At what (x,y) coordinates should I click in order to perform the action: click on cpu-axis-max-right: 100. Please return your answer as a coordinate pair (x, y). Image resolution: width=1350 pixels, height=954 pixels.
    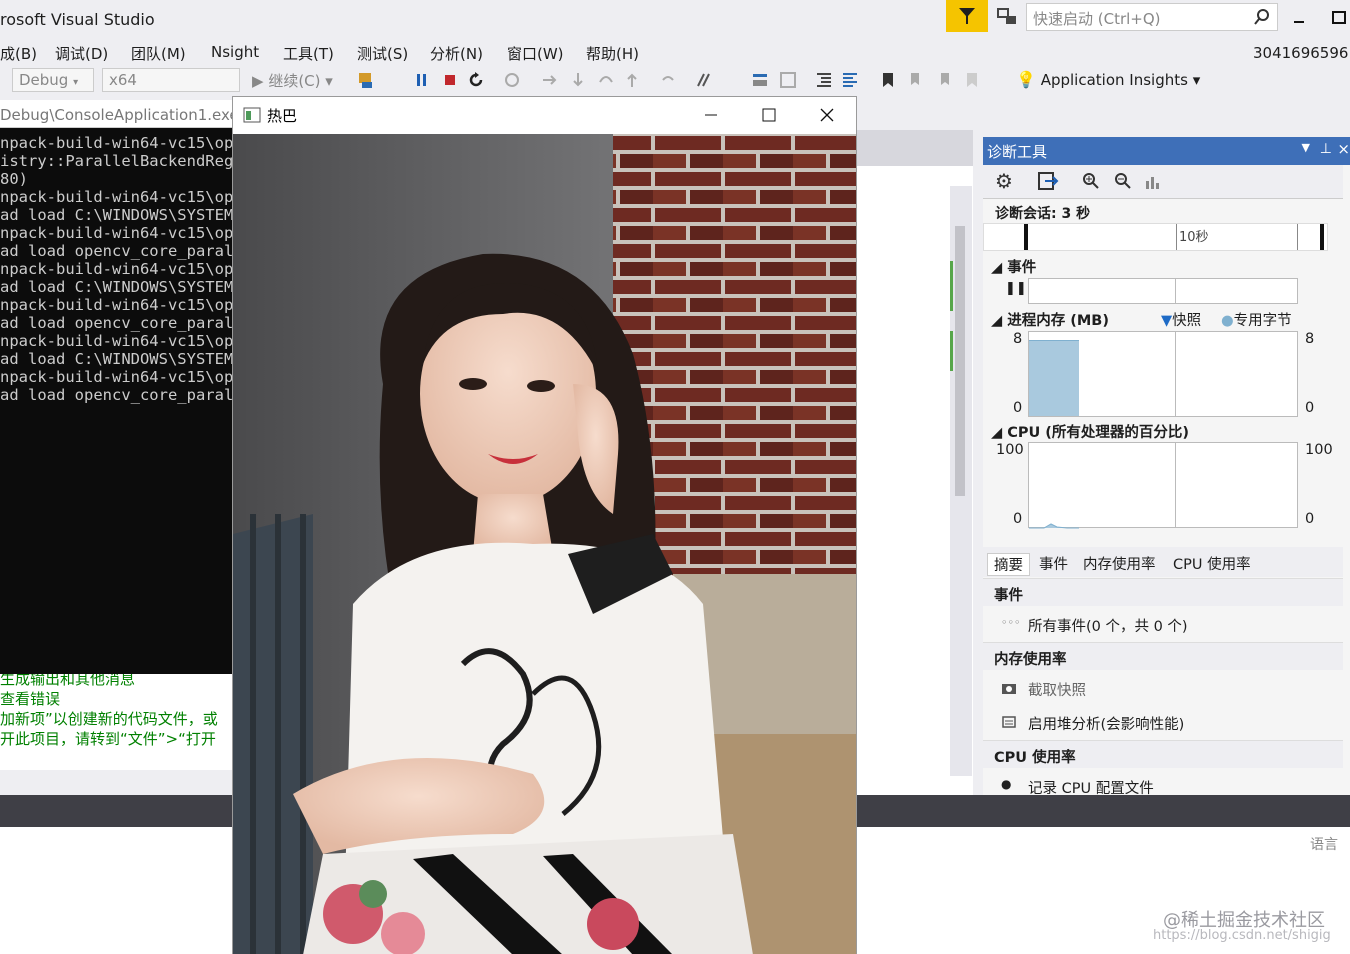
    Looking at the image, I should click on (1319, 450).